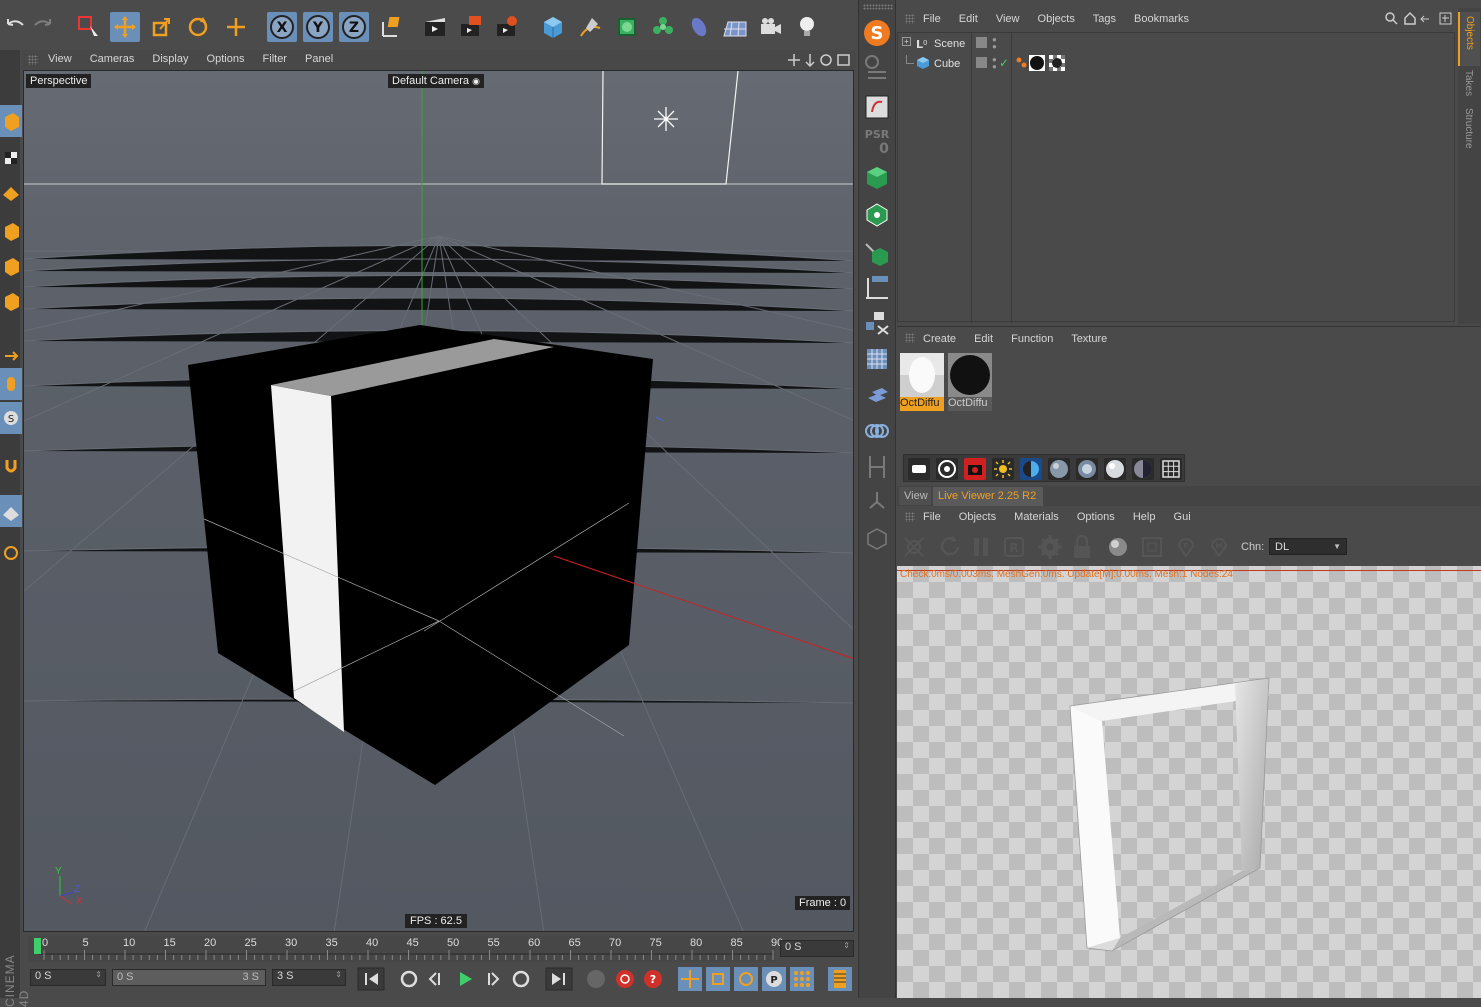  What do you see at coordinates (877, 467) in the screenshot?
I see `bone-tool-icon` at bounding box center [877, 467].